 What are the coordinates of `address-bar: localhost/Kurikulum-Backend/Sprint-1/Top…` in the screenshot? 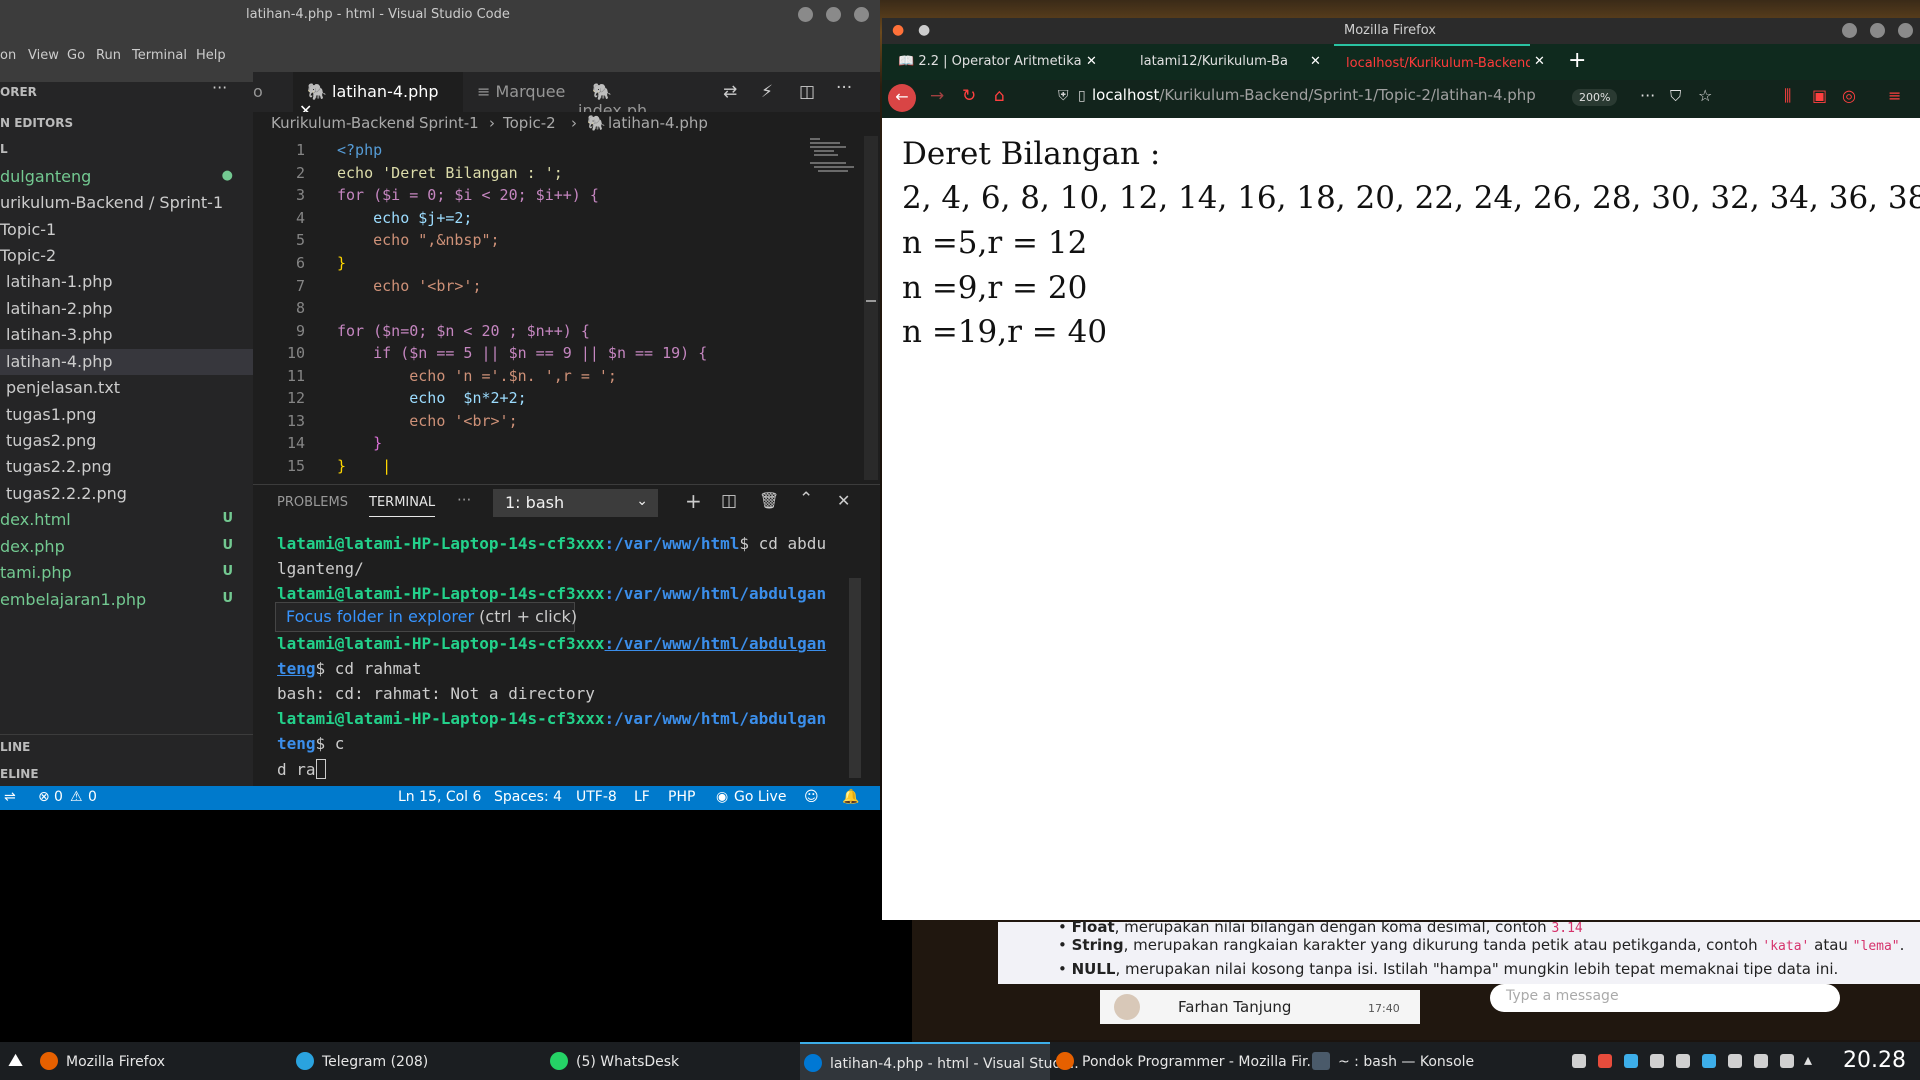 It's located at (1314, 99).